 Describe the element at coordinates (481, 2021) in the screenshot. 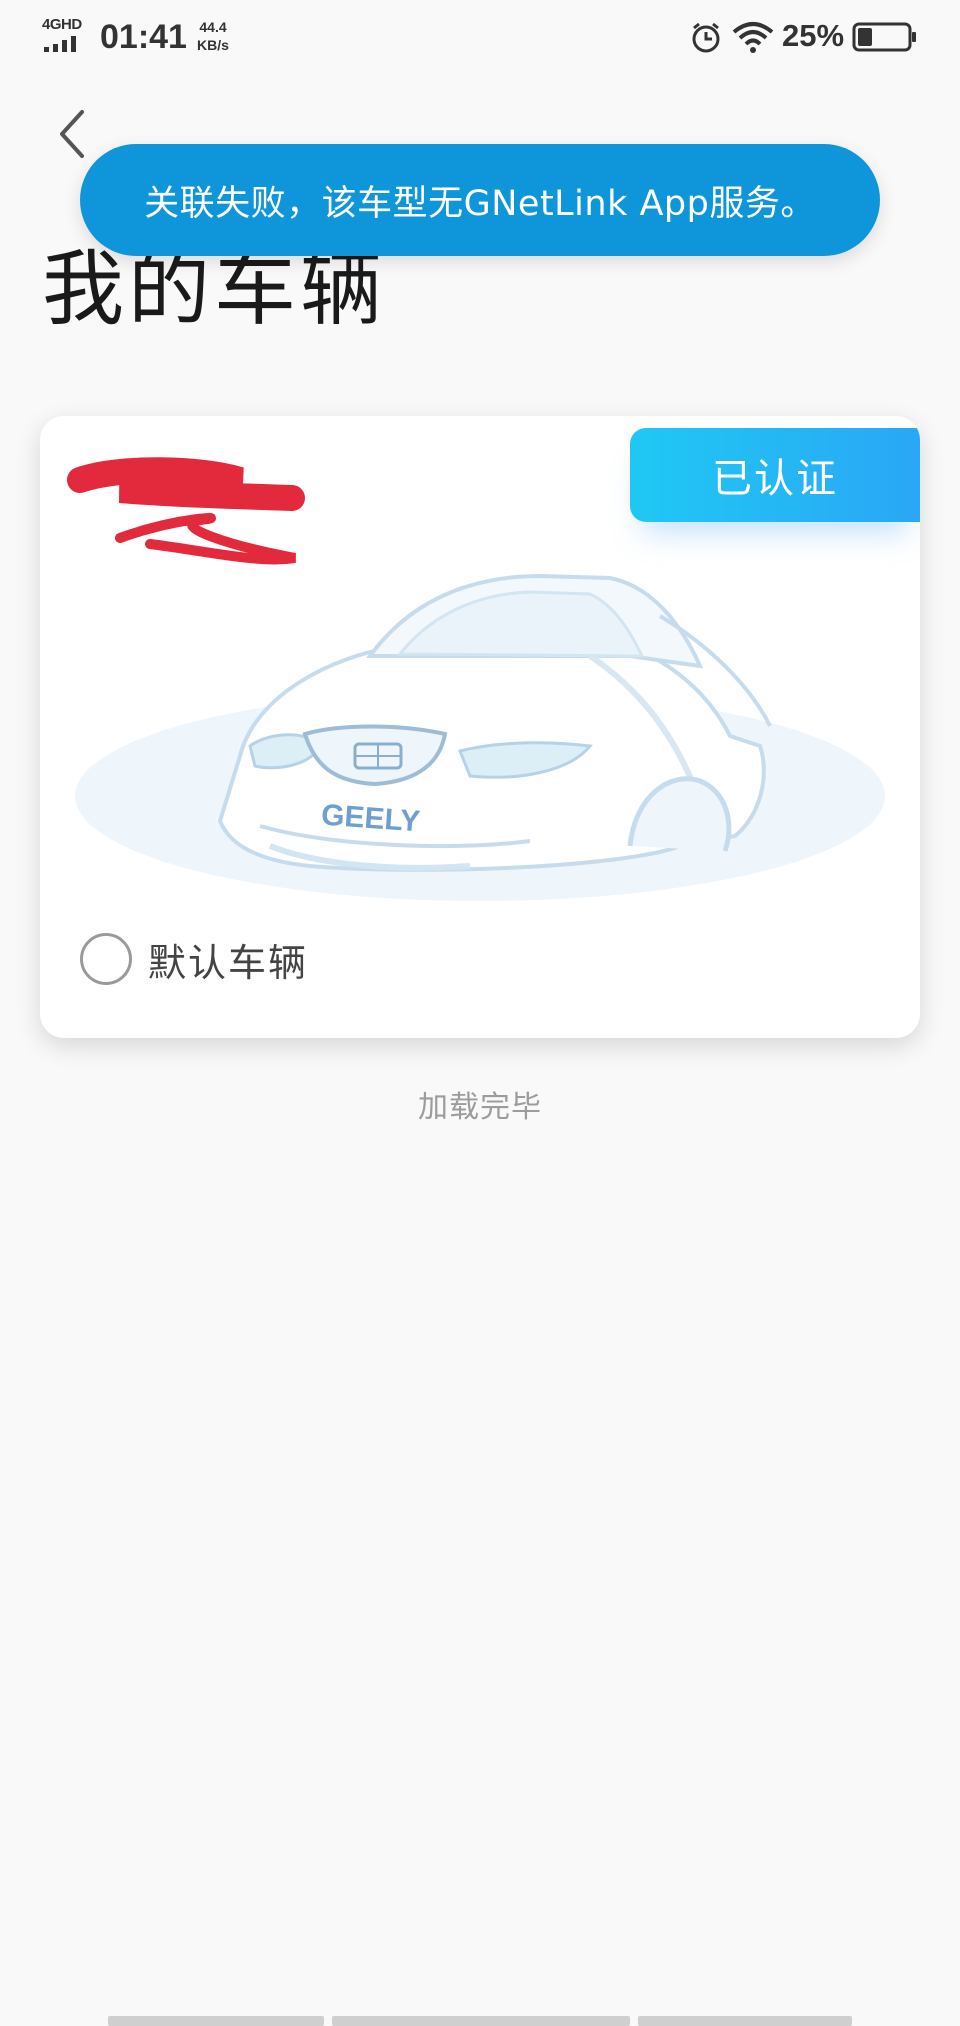

I see `nav-indicator-middle` at that location.